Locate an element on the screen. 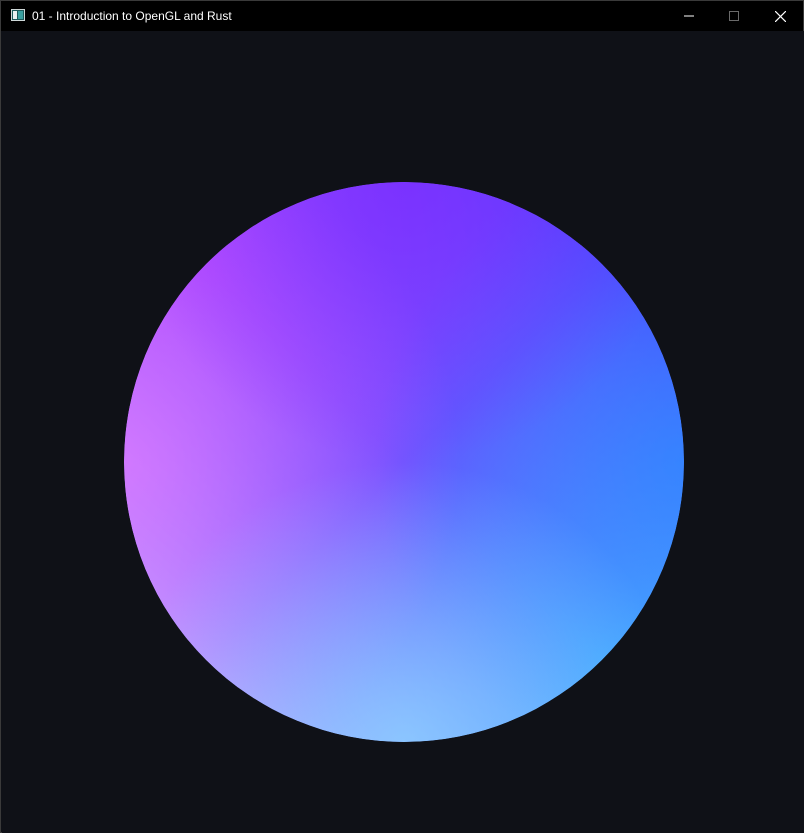 This screenshot has width=804, height=833. title-bar: 01 - Introduction to OpenGL and Rust is located at coordinates (402, 16).